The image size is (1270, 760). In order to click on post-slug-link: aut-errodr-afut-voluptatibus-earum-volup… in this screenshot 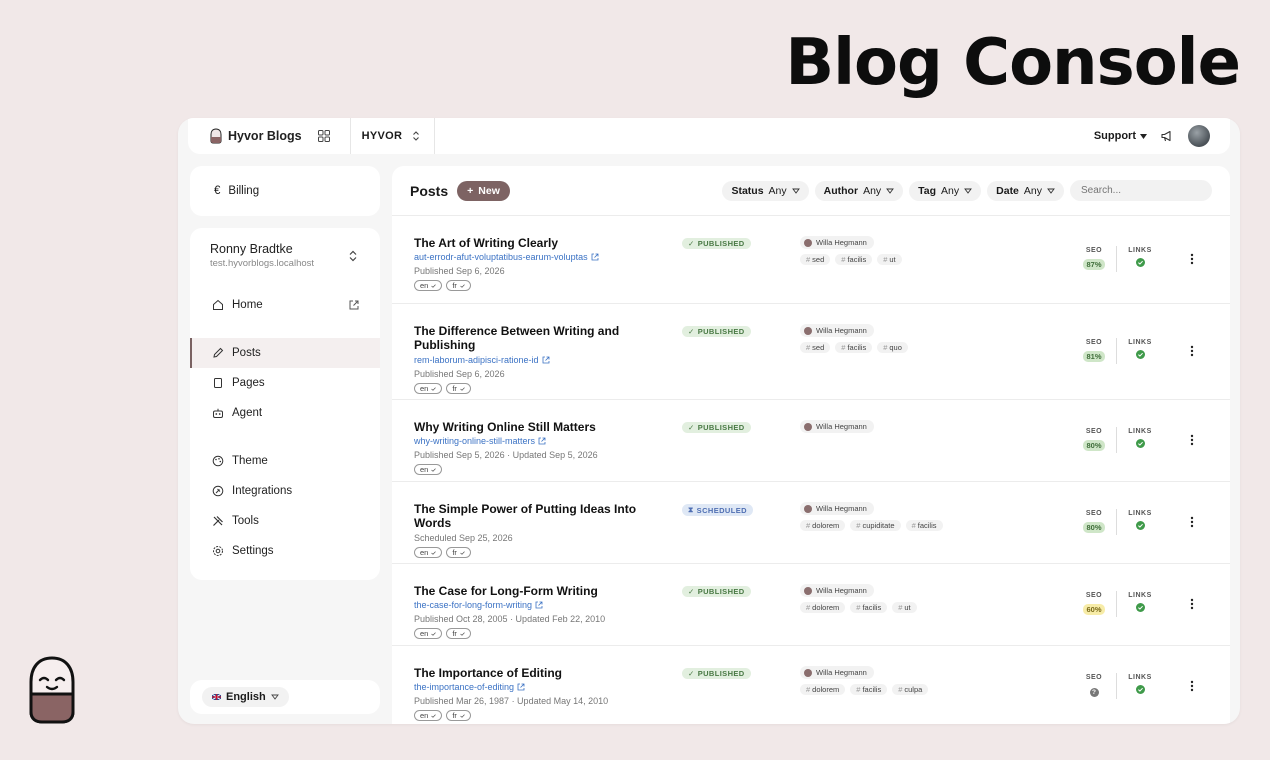, I will do `click(506, 257)`.